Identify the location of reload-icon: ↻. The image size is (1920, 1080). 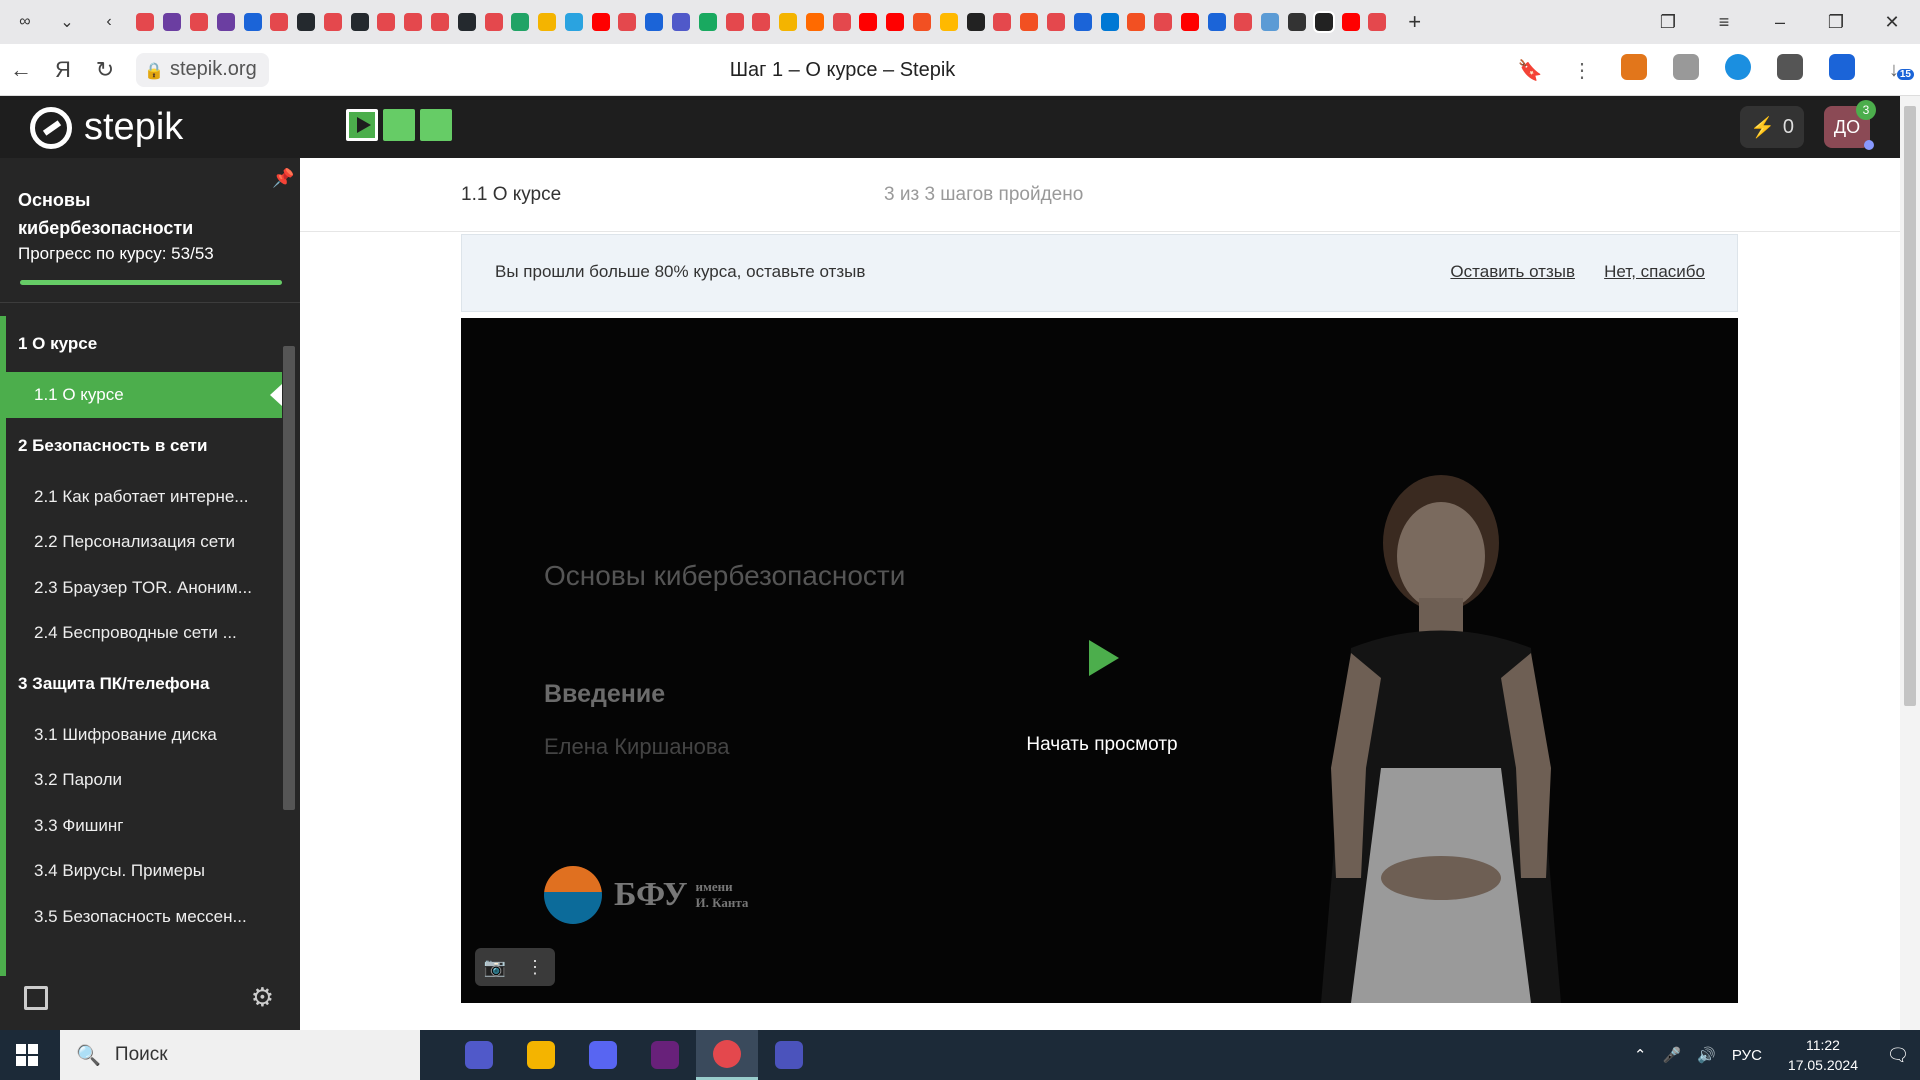
(105, 70).